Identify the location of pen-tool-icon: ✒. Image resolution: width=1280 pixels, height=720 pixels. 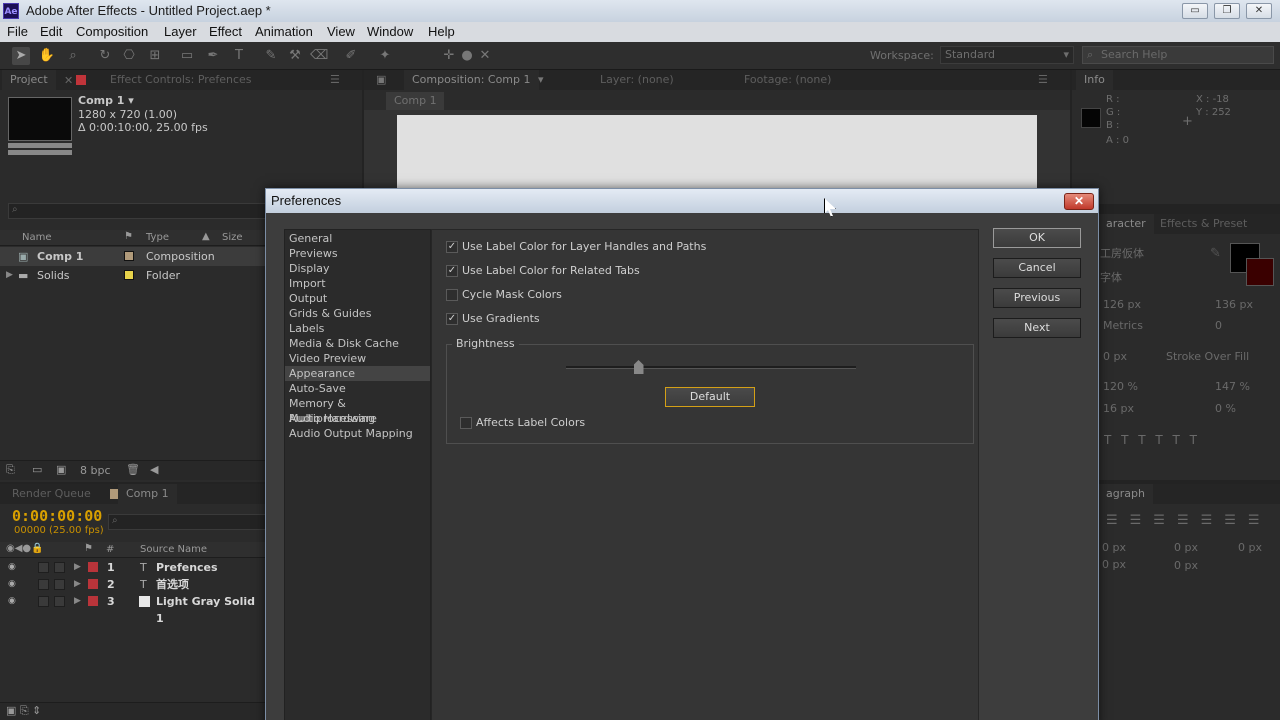
(213, 56).